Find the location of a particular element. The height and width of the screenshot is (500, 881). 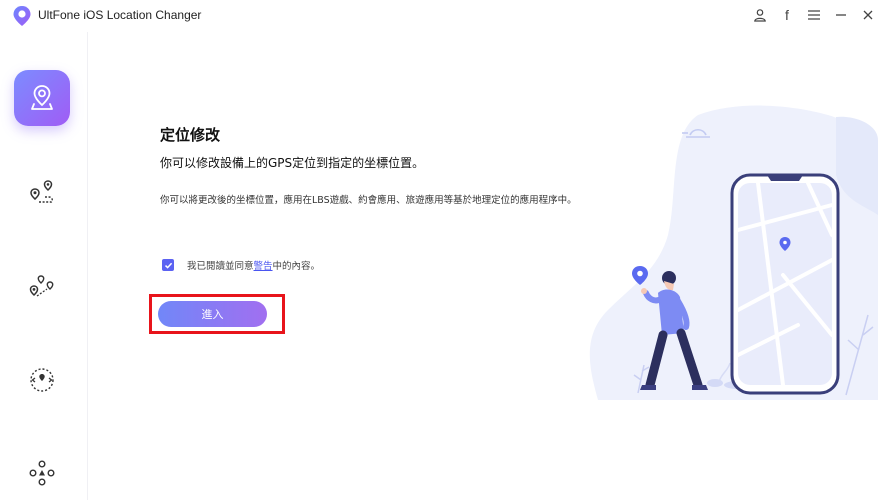

route-icon is located at coordinates (41, 191).